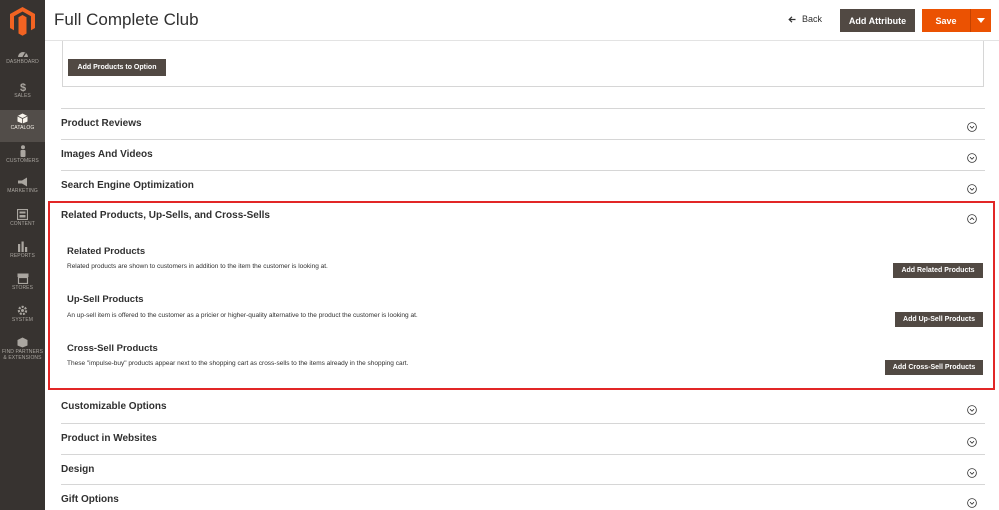  Describe the element at coordinates (126, 19) in the screenshot. I see `page-title: Full Complete Club` at that location.